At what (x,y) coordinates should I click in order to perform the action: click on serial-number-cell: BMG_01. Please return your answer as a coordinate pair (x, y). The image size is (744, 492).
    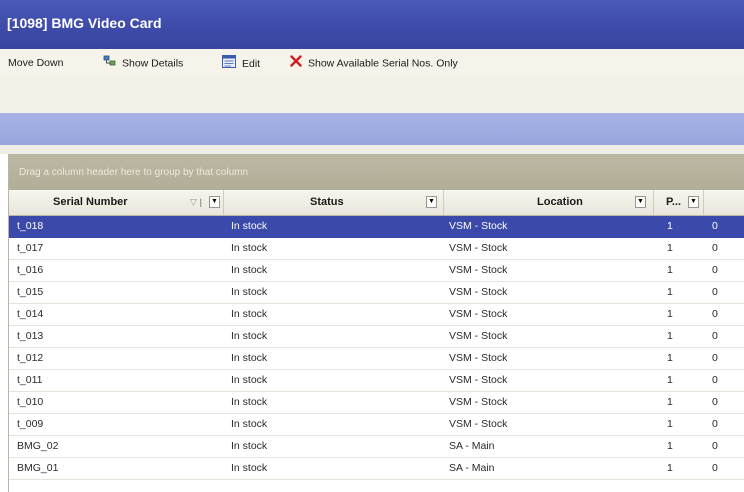
    Looking at the image, I should click on (38, 468).